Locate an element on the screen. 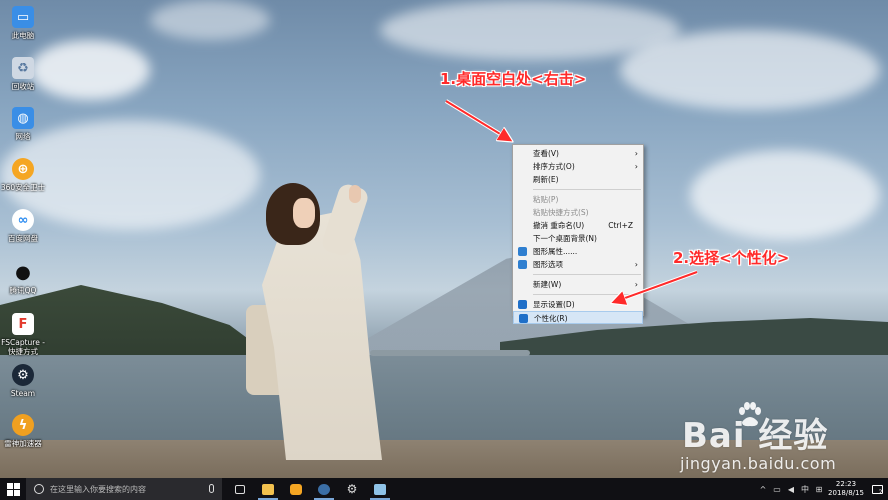 The image size is (888, 500). file-explorer-icon is located at coordinates (268, 489).